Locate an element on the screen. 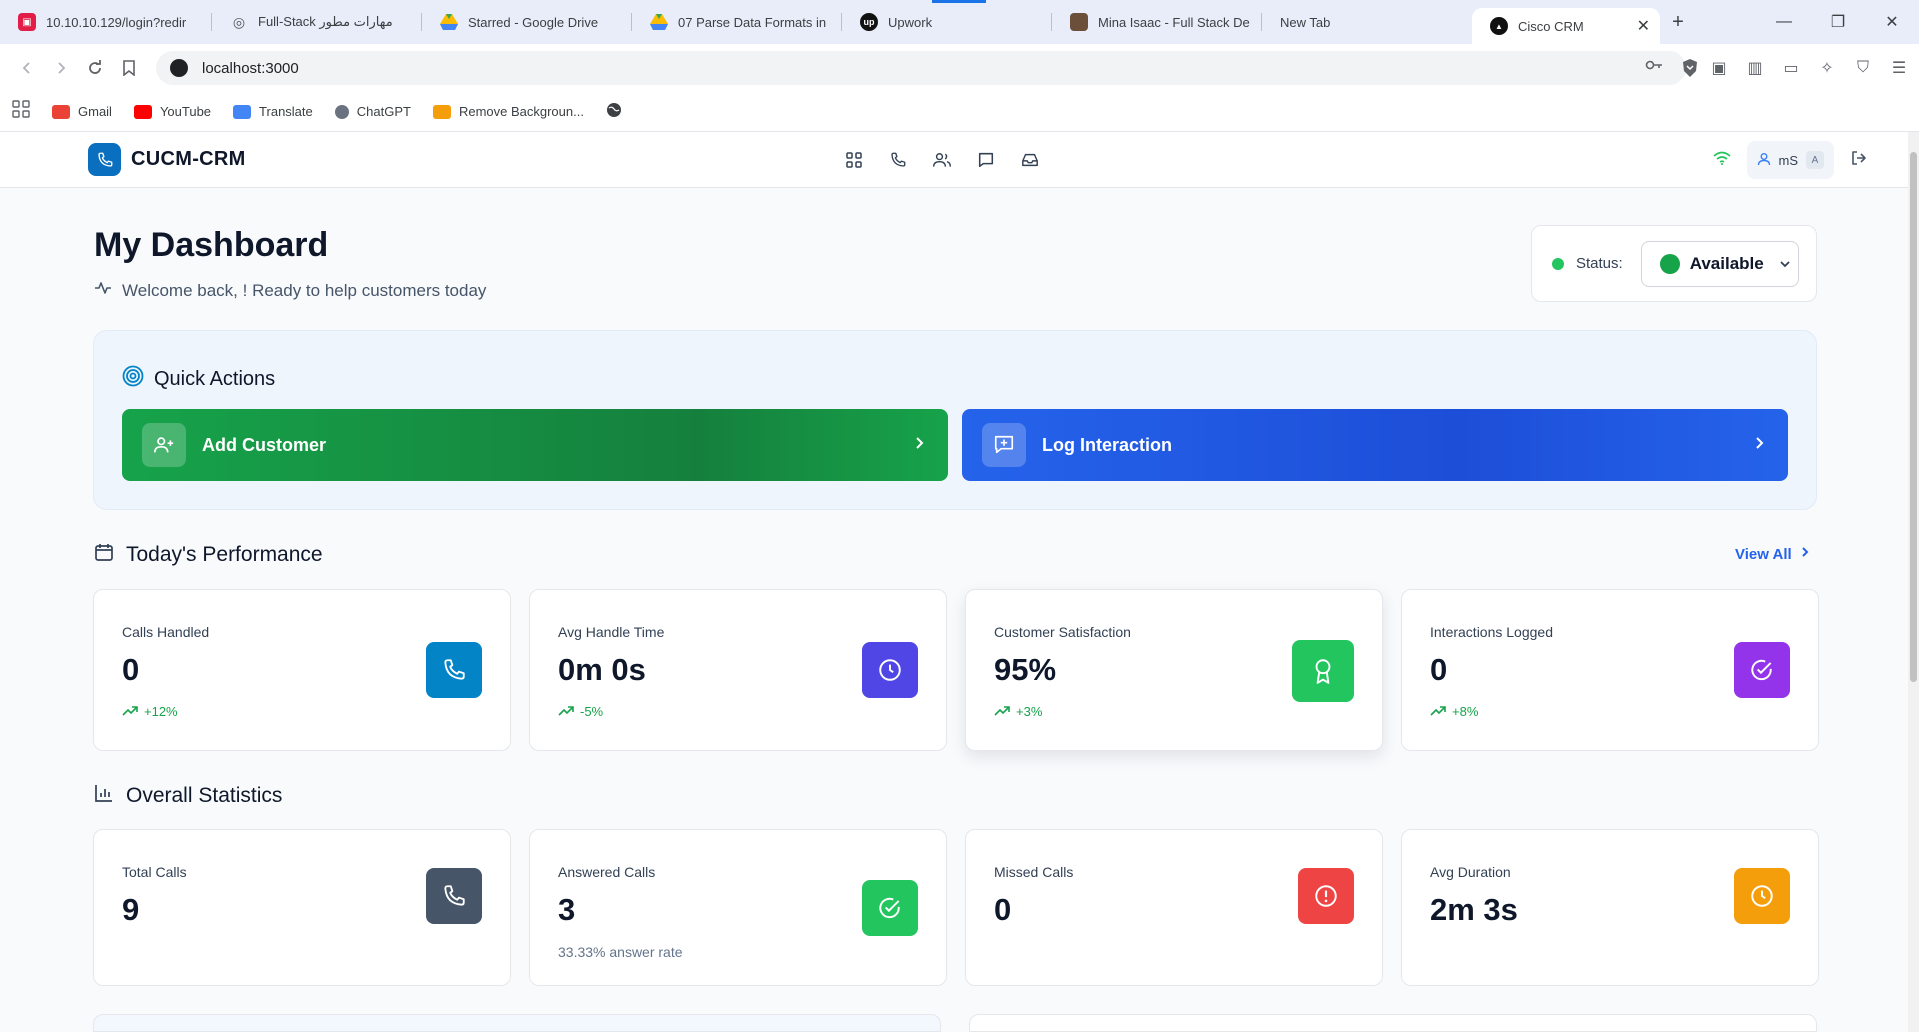  url-field: localhost:3000 is located at coordinates (921, 68).